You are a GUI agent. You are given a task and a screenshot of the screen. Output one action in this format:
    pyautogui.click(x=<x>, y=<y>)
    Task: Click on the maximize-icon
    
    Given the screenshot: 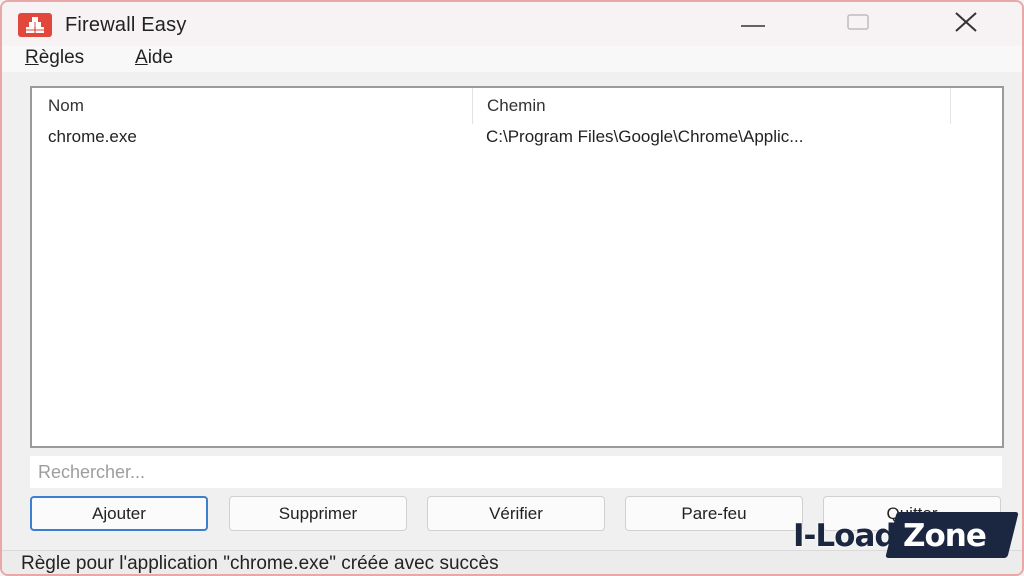 What is the action you would take?
    pyautogui.click(x=858, y=24)
    